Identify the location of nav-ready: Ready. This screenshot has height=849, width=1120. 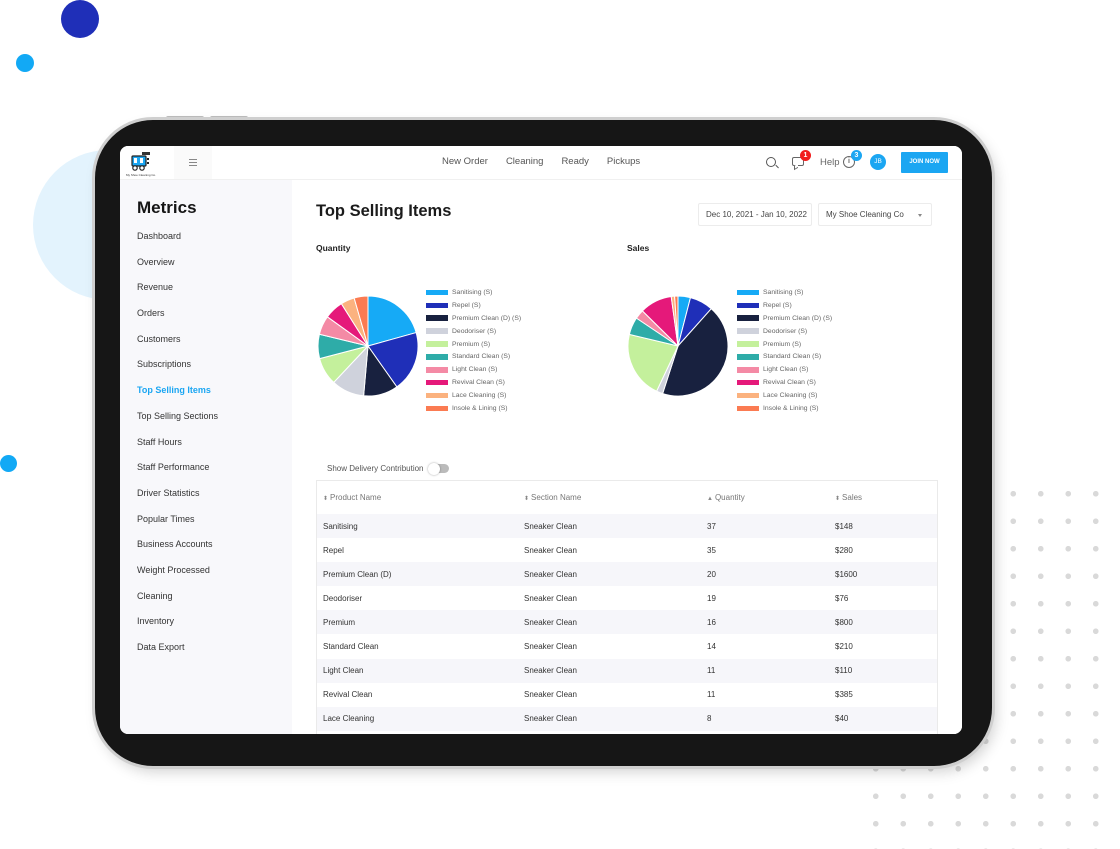
(574, 161).